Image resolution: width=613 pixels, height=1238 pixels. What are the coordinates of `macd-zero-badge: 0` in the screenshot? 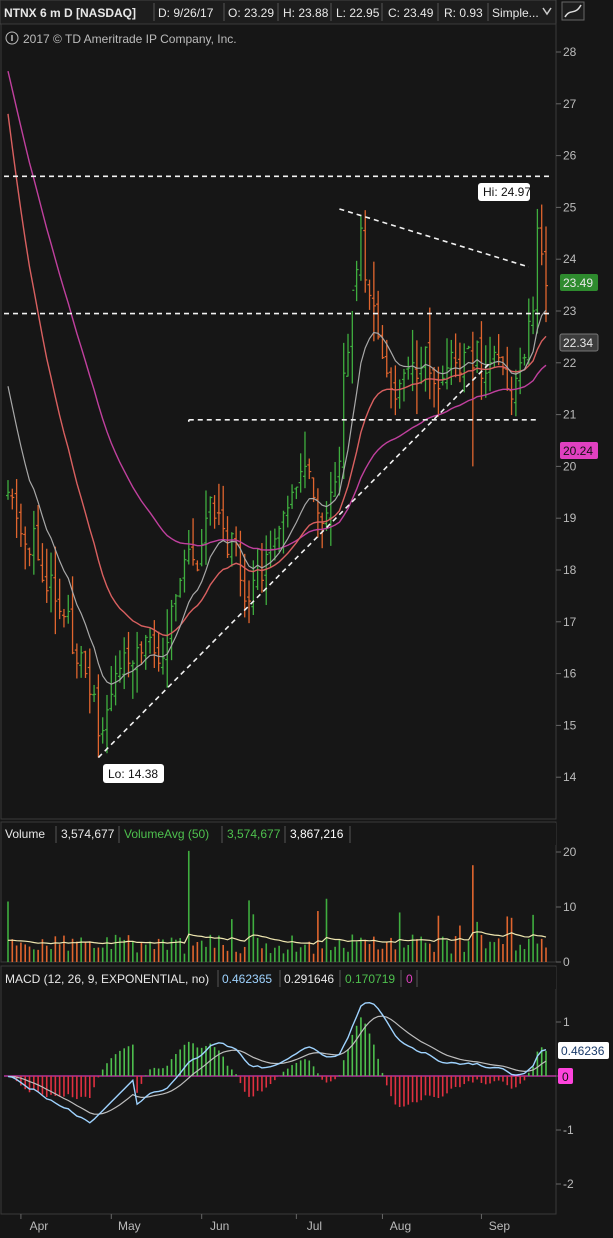 It's located at (565, 1076).